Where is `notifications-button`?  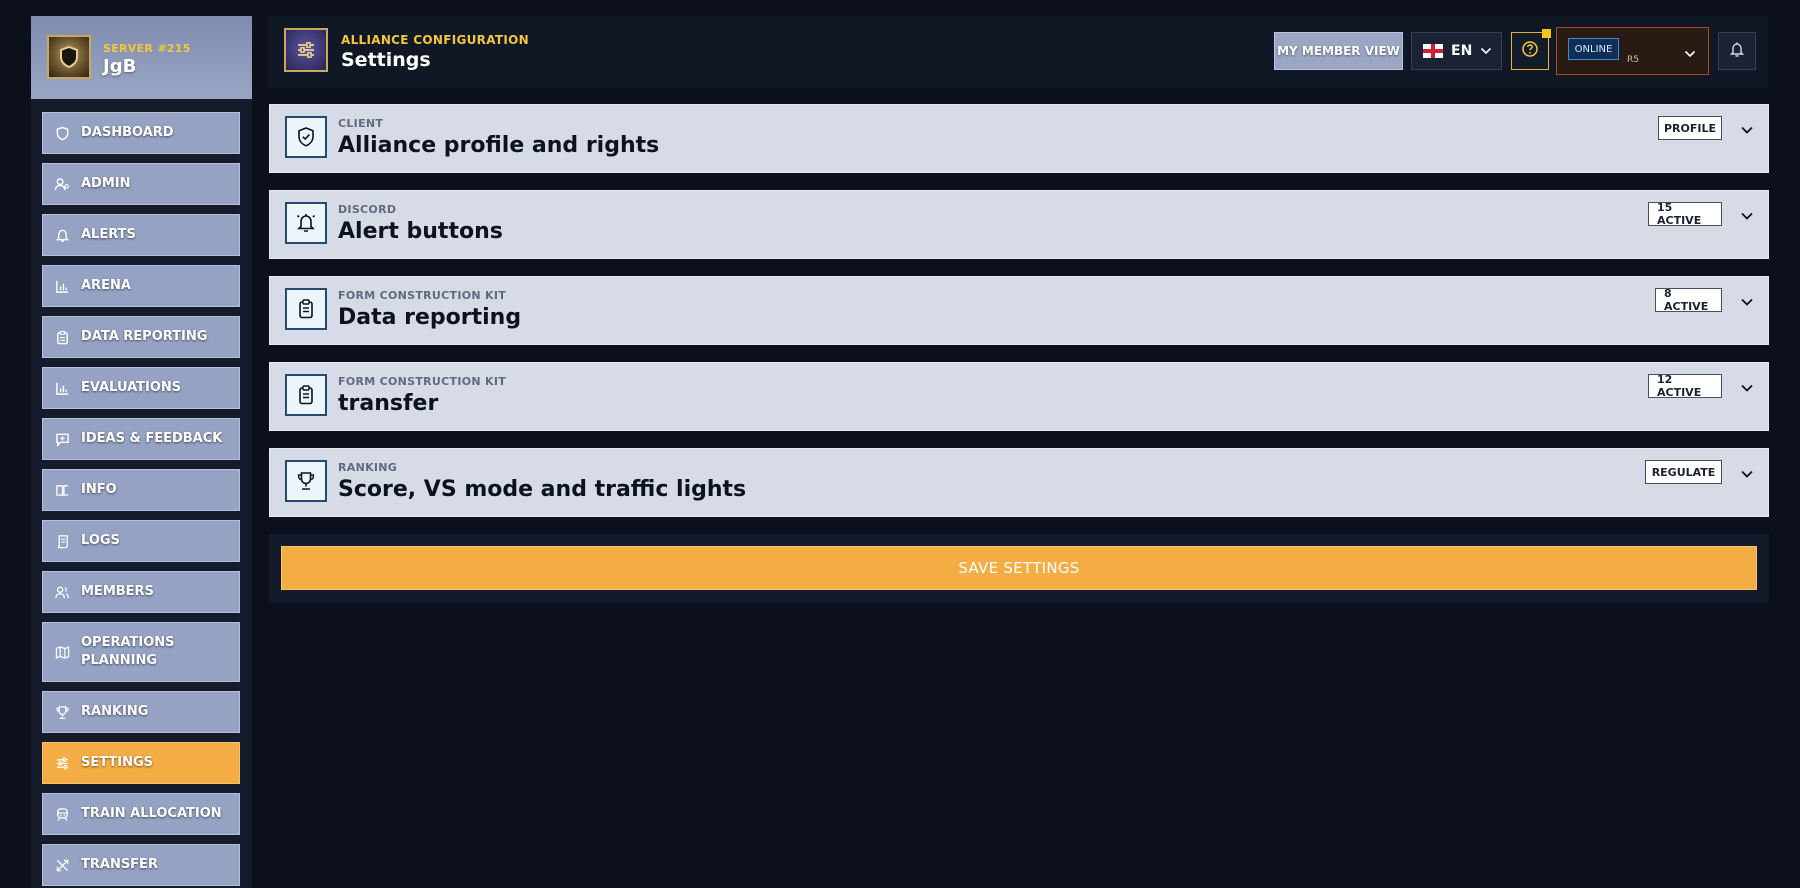 notifications-button is located at coordinates (1737, 51).